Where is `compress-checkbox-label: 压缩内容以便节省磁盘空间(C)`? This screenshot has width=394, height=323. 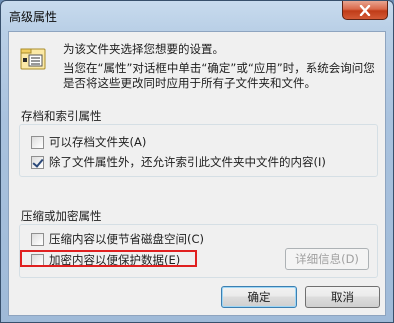
compress-checkbox-label: 压缩内容以便节省磁盘空间(C) is located at coordinates (127, 239).